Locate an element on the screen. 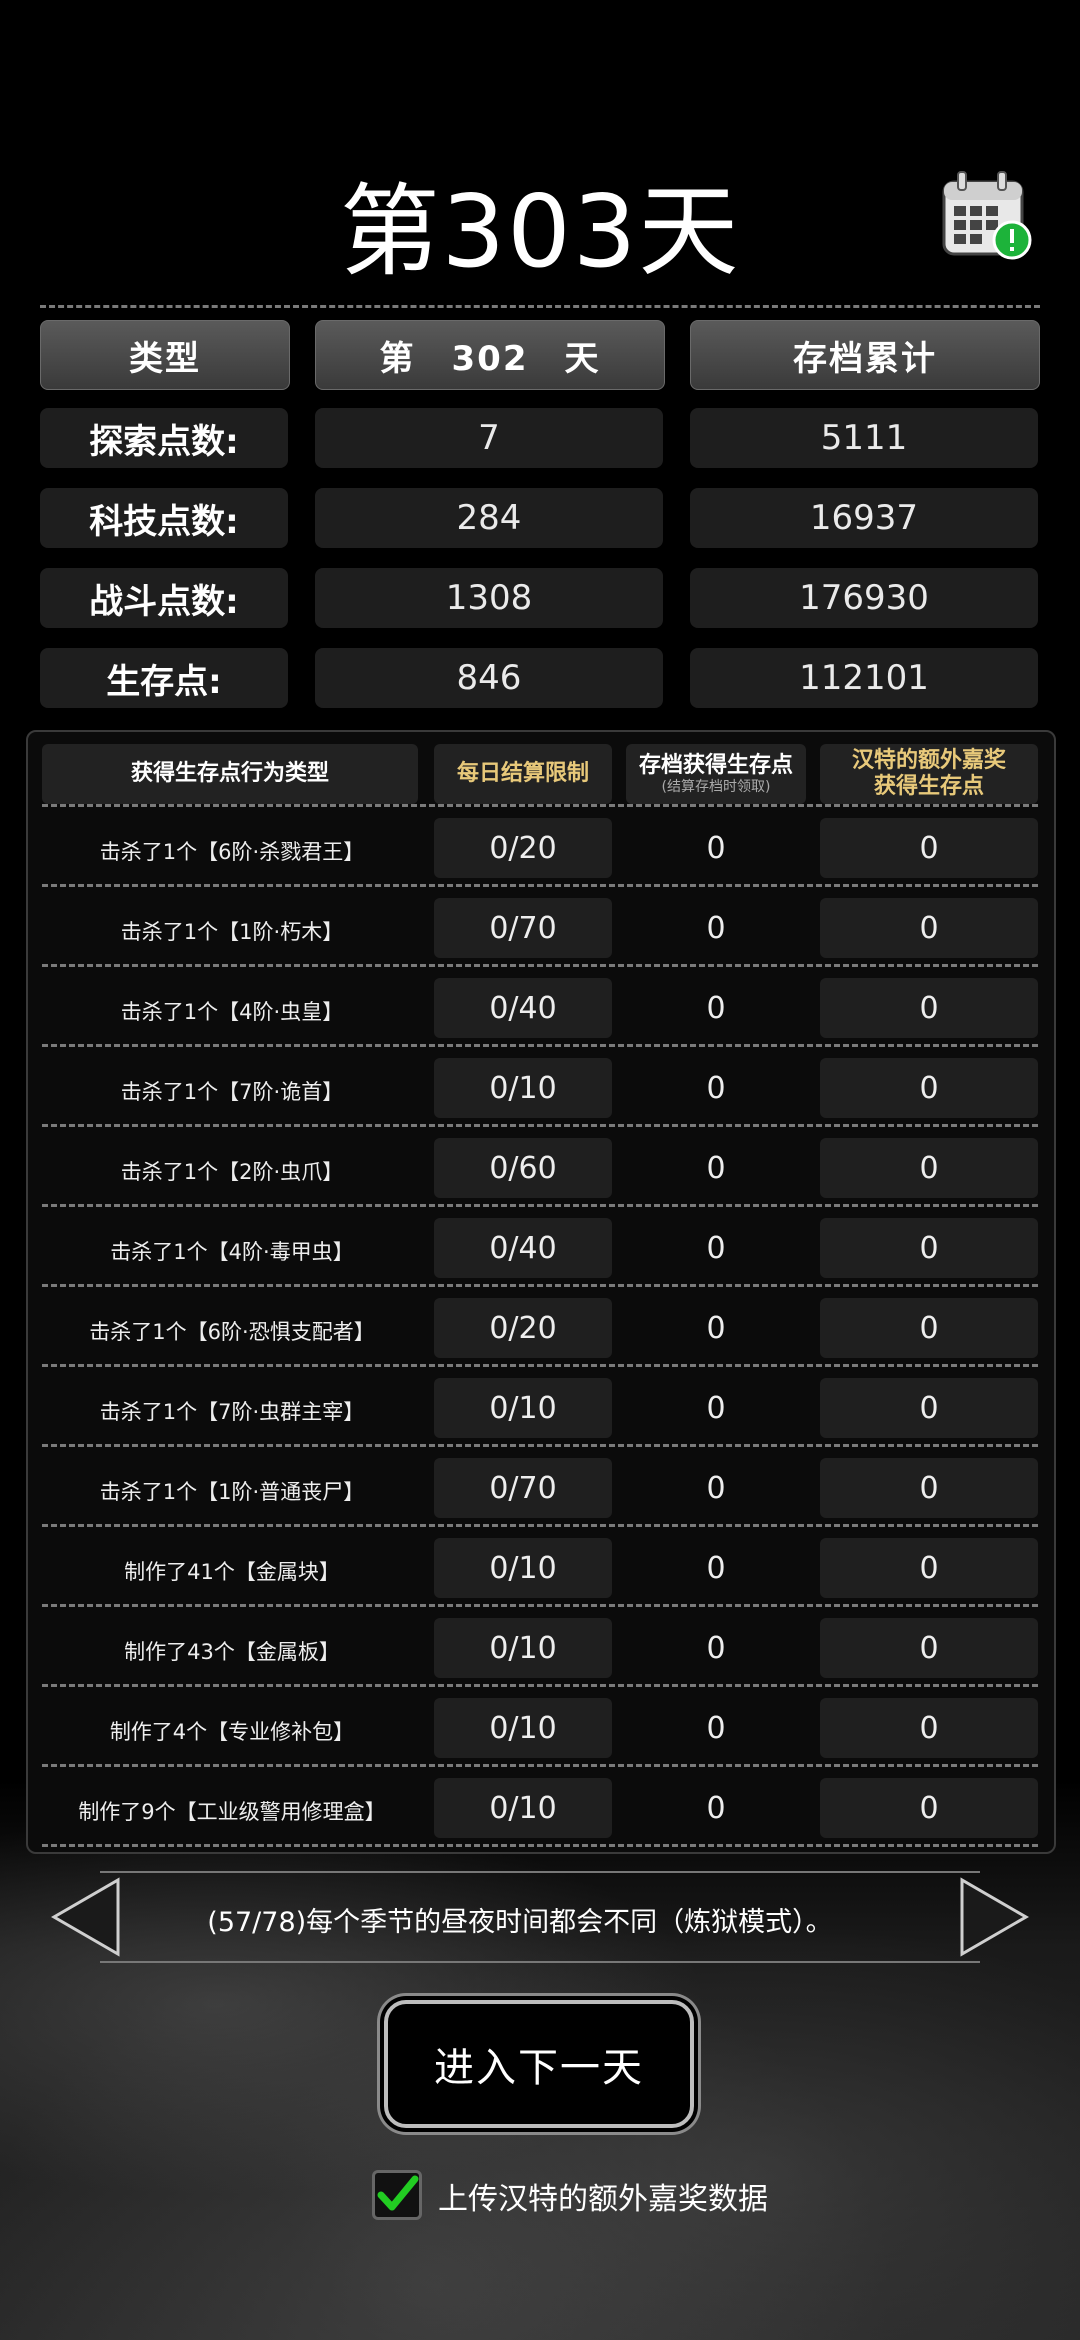 This screenshot has width=1080, height=2340. row-daily-limit: 0/60 is located at coordinates (523, 1168).